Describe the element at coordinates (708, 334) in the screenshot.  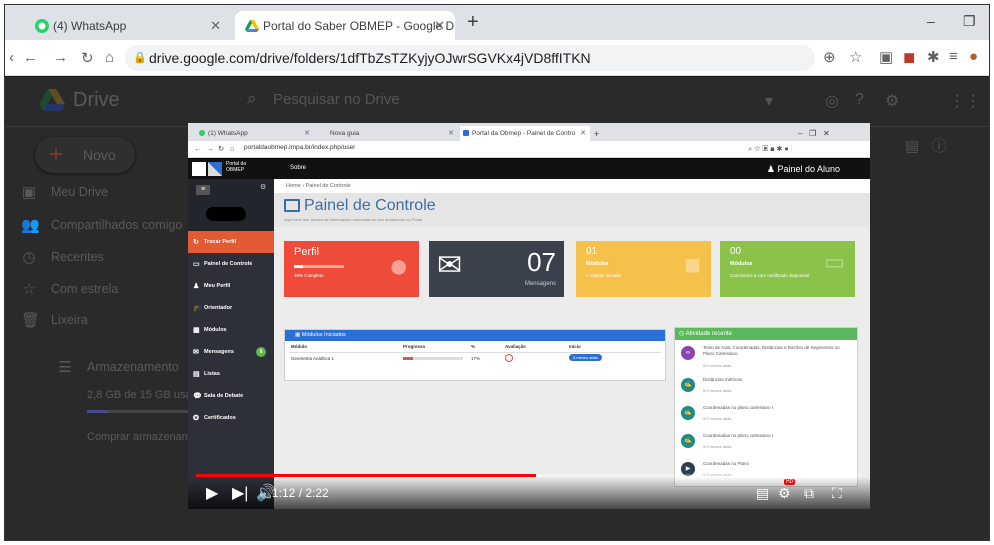
I see `activity-panel-title-text: Atividade recente` at that location.